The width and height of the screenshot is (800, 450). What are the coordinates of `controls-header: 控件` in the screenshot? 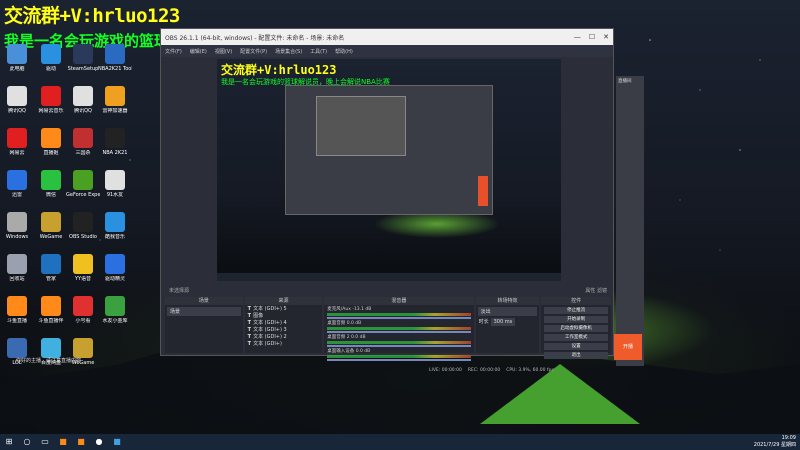 It's located at (576, 301).